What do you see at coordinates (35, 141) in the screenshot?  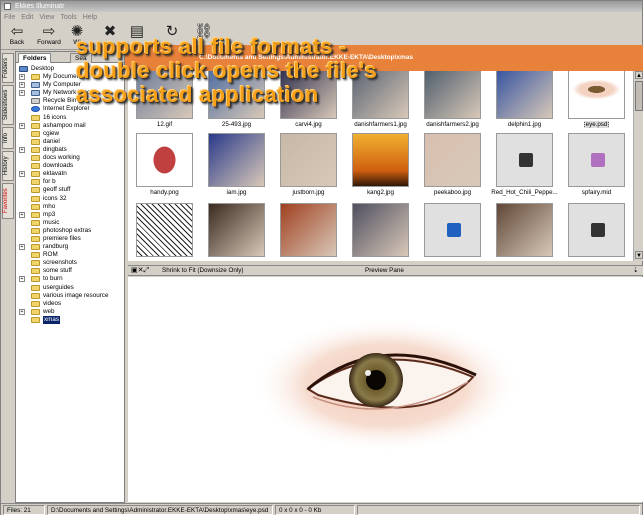 I see `folder-icon` at bounding box center [35, 141].